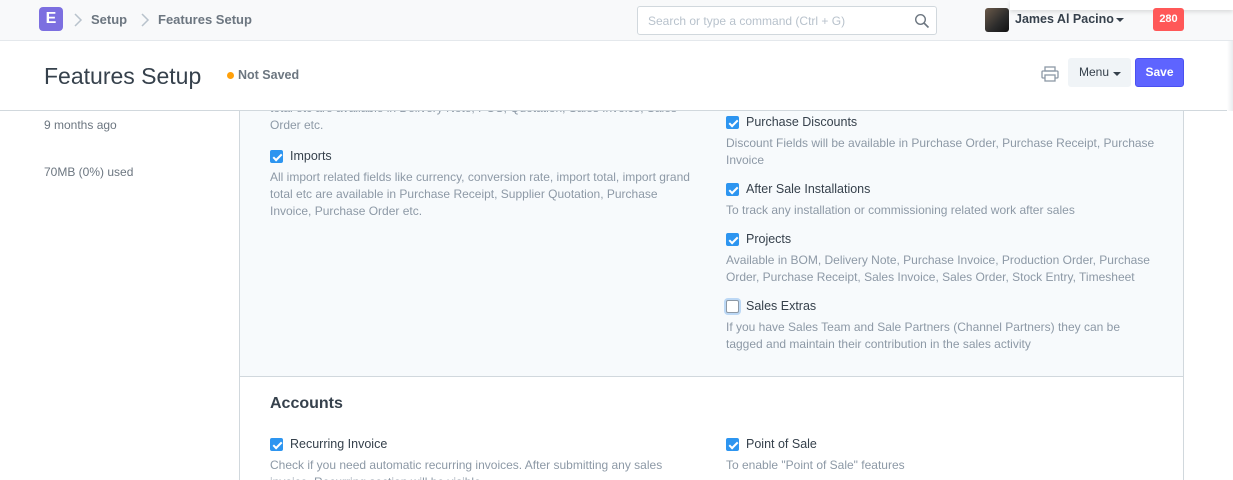 The height and width of the screenshot is (480, 1233). What do you see at coordinates (205, 19) in the screenshot?
I see `breadcrumb-features-setup: Features Setup` at bounding box center [205, 19].